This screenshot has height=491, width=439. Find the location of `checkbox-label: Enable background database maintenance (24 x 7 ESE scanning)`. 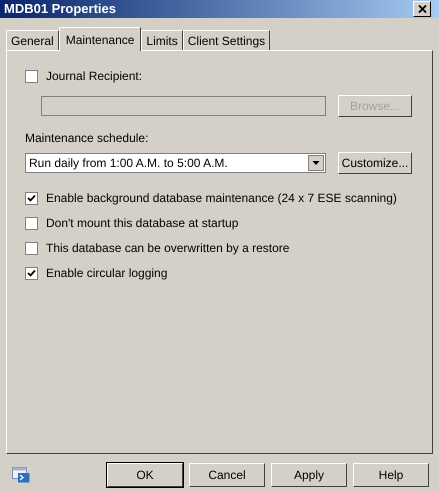

checkbox-label: Enable background database maintenance (24 x 7 ESE scanning) is located at coordinates (221, 198).